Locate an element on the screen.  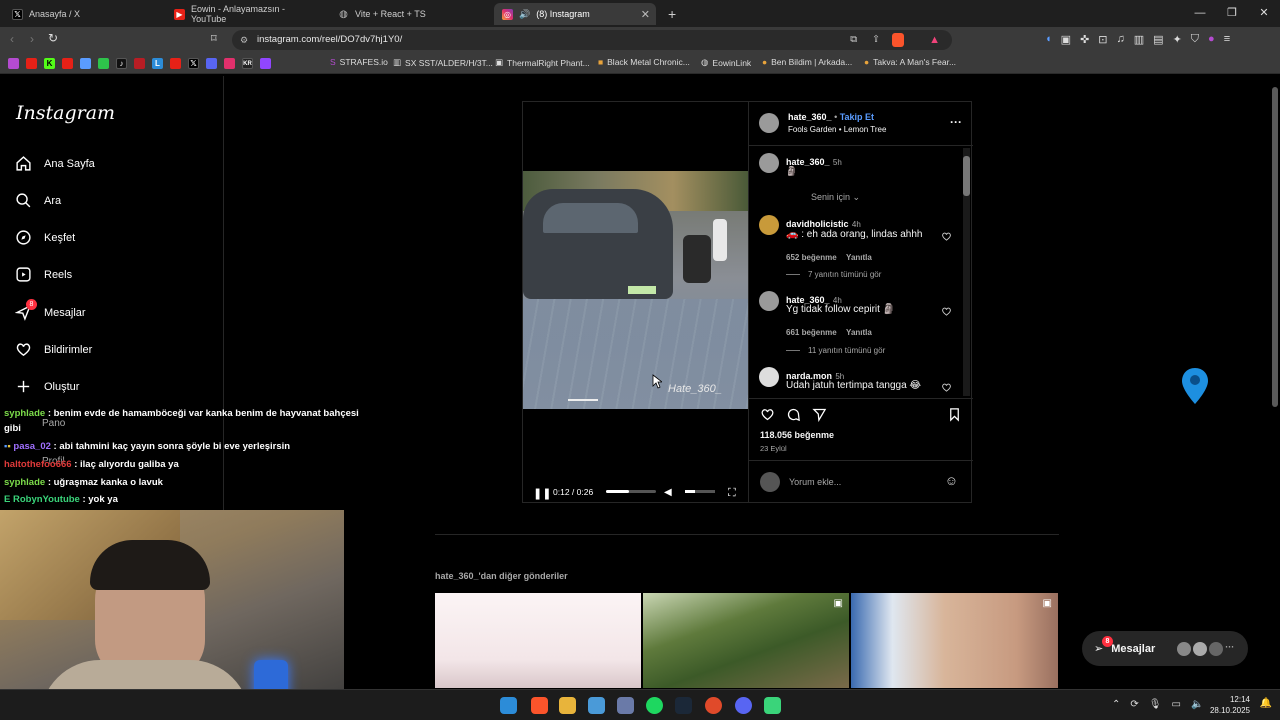
nav-reels: Reels is located at coordinates (43, 274).